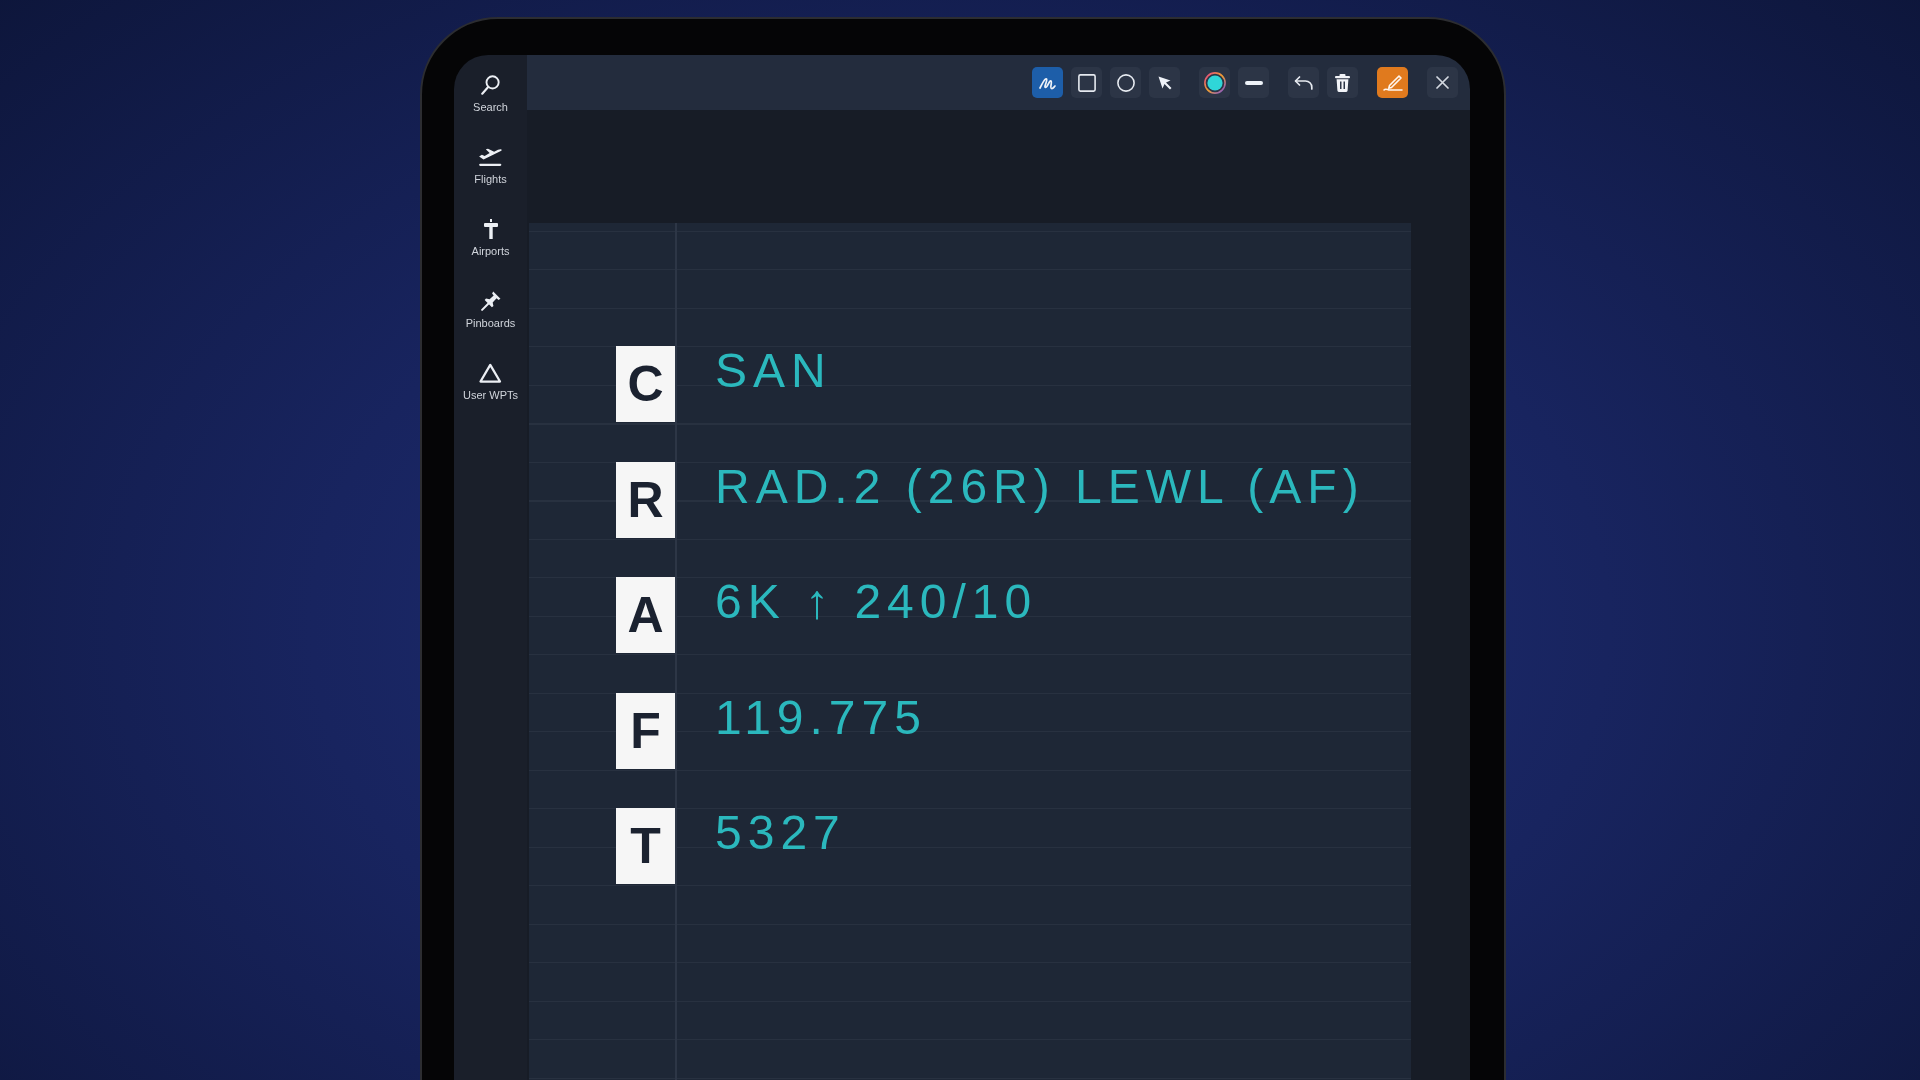 This screenshot has height=1080, width=1920. I want to click on scribble-icon, so click(1047, 82).